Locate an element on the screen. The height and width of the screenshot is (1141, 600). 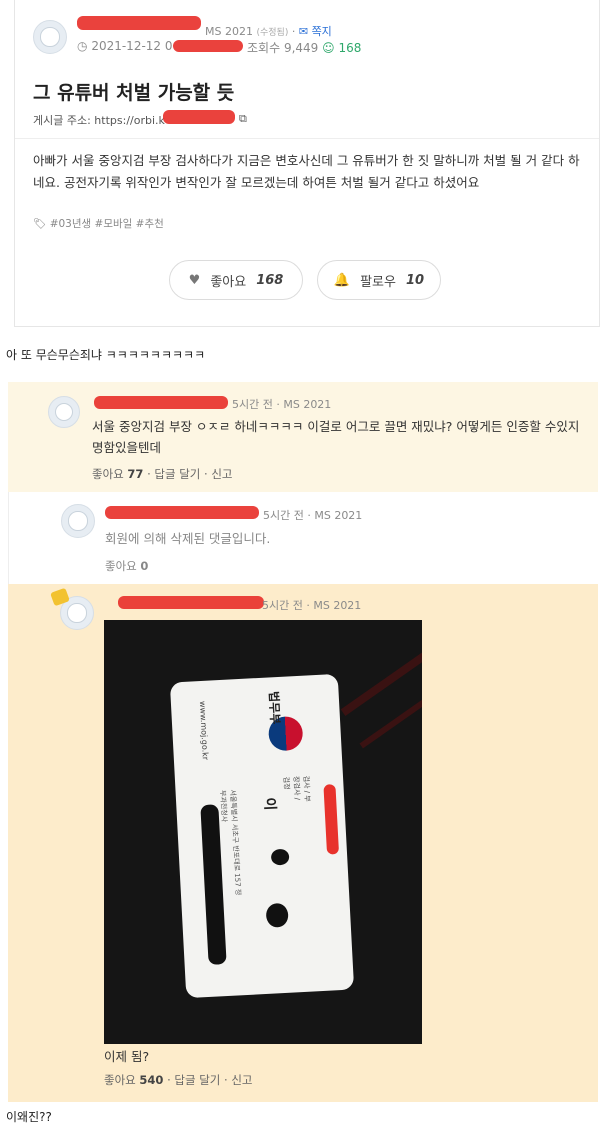
redacted-url is located at coordinates (199, 117).